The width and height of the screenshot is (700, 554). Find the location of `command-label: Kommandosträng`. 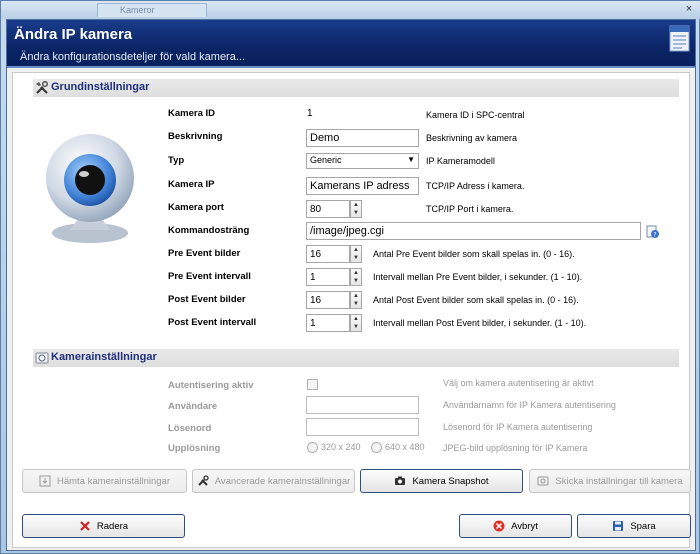

command-label: Kommandosträng is located at coordinates (209, 230).